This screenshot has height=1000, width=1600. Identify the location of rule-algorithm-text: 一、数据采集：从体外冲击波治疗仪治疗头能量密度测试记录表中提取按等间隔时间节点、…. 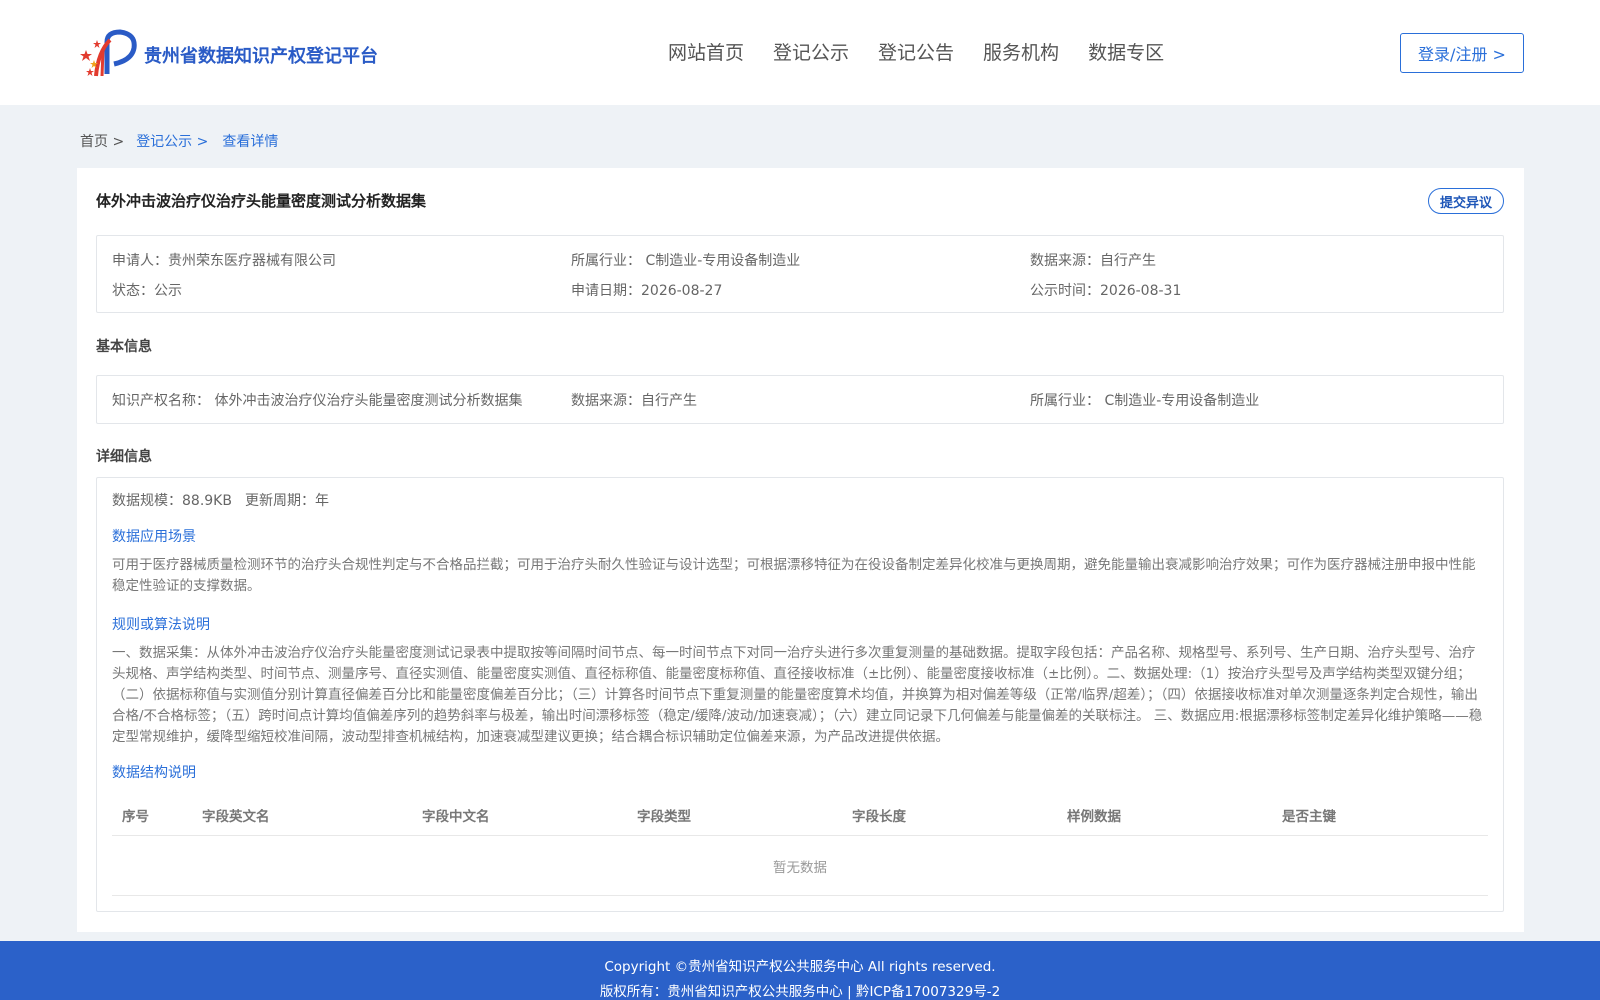
(797, 695).